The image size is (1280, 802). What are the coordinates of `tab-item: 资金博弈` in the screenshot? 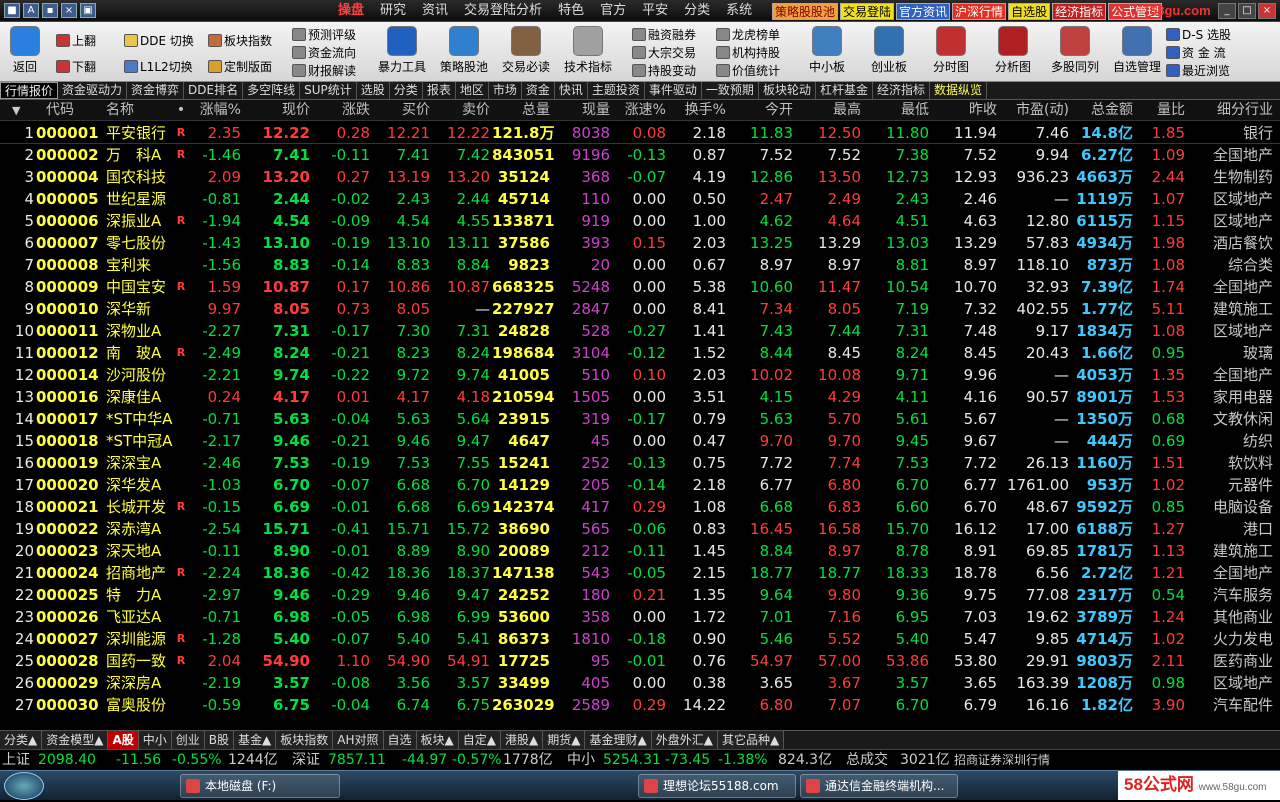 It's located at (156, 90).